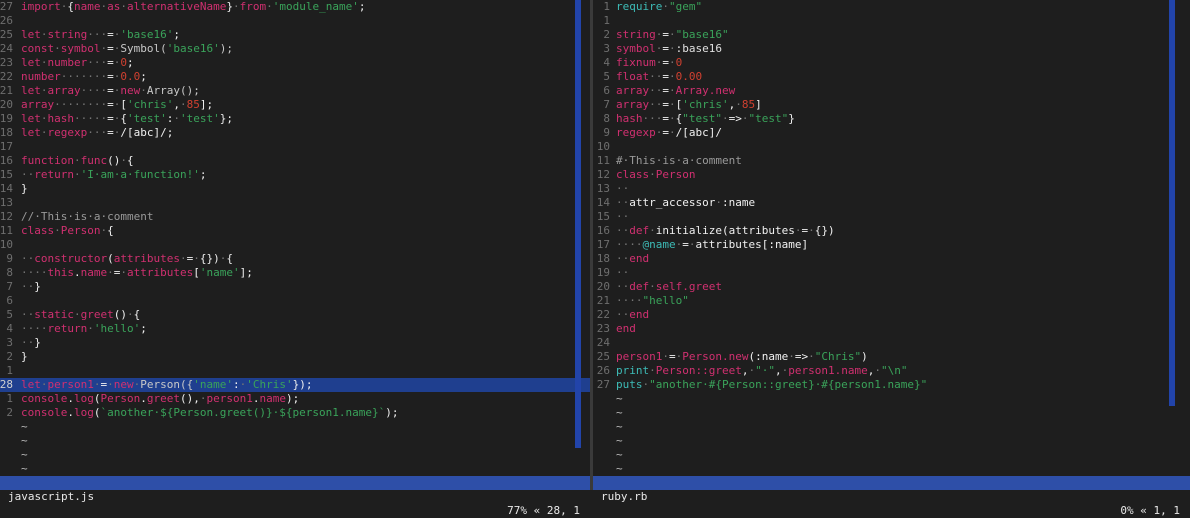 The height and width of the screenshot is (518, 1190). I want to click on code-line: 11 #·This·is·a·comment, so click(891, 161).